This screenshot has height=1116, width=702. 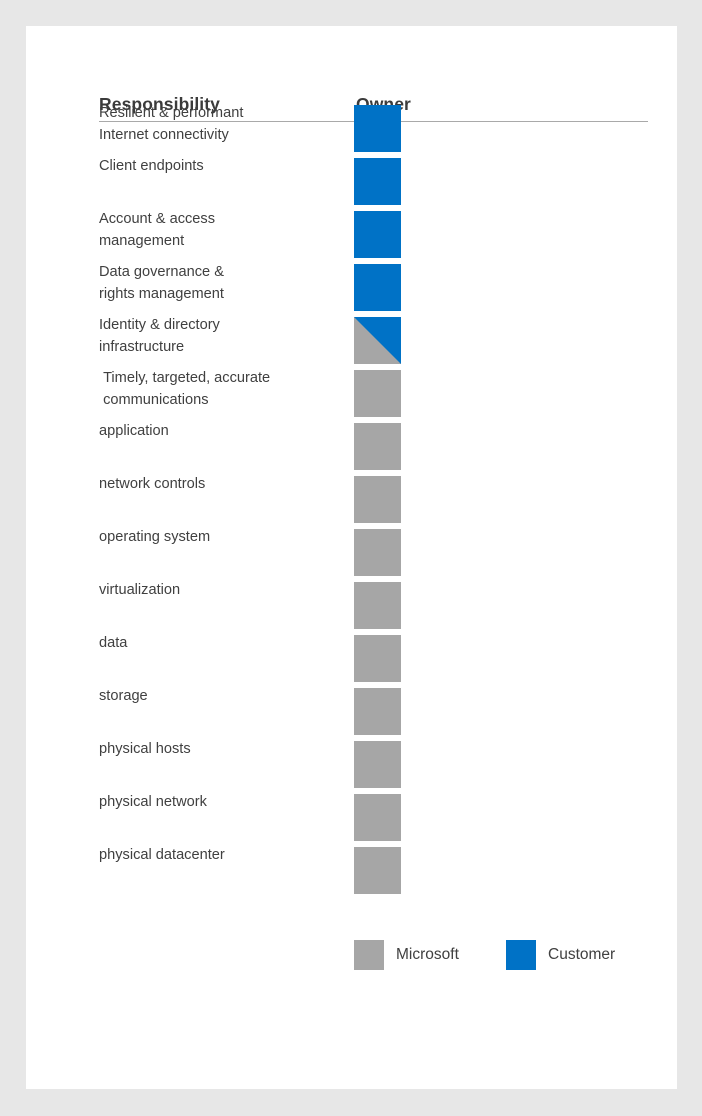 What do you see at coordinates (351, 764) in the screenshot?
I see `table-row: physical hosts` at bounding box center [351, 764].